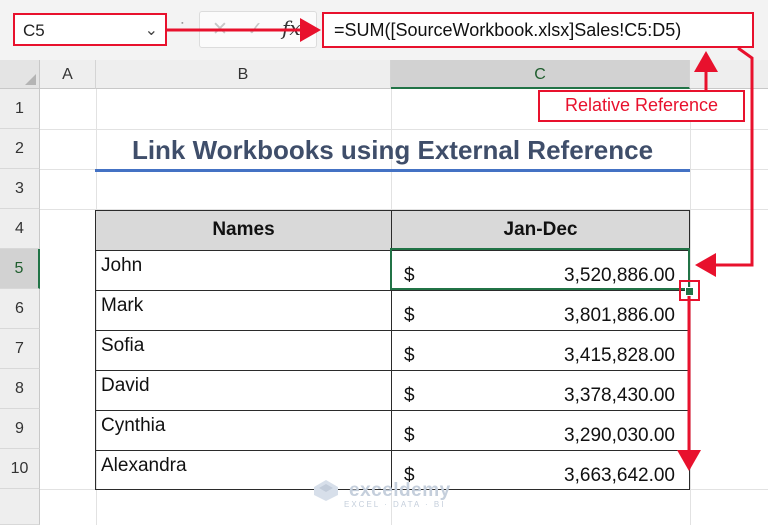  What do you see at coordinates (641, 106) in the screenshot?
I see `relative-reference-label: Relative Reference` at bounding box center [641, 106].